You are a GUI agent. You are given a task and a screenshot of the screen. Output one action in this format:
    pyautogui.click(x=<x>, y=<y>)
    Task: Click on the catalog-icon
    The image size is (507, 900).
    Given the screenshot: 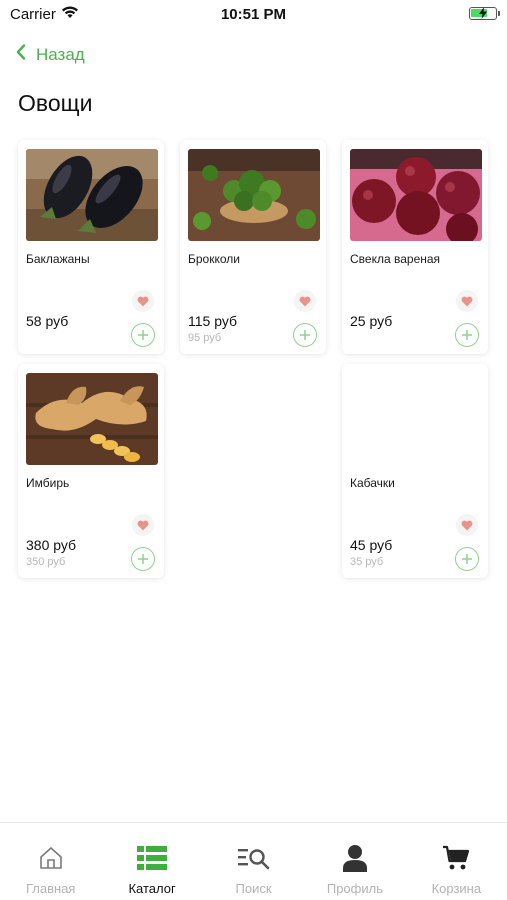 What is the action you would take?
    pyautogui.click(x=152, y=858)
    